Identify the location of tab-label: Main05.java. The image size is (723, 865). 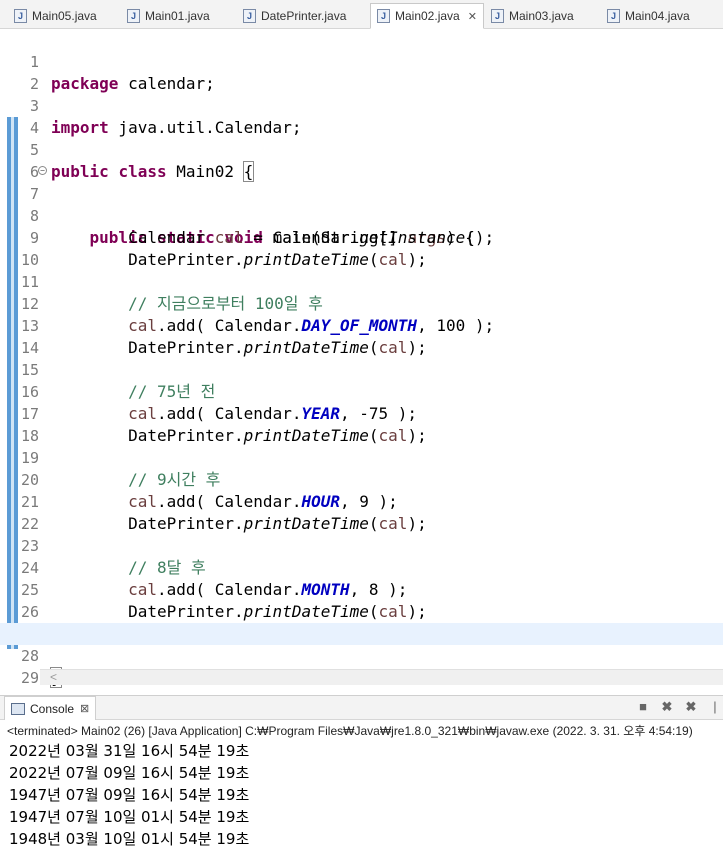
(64, 15).